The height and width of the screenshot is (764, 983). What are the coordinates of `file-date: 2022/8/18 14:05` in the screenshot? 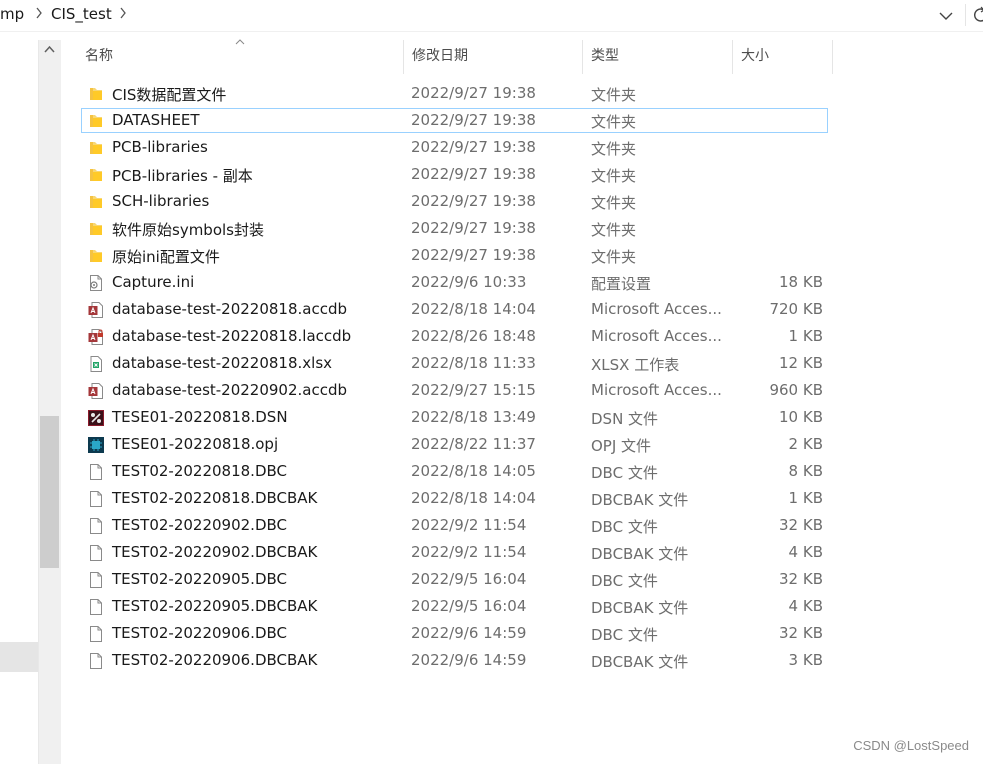 It's located at (473, 471).